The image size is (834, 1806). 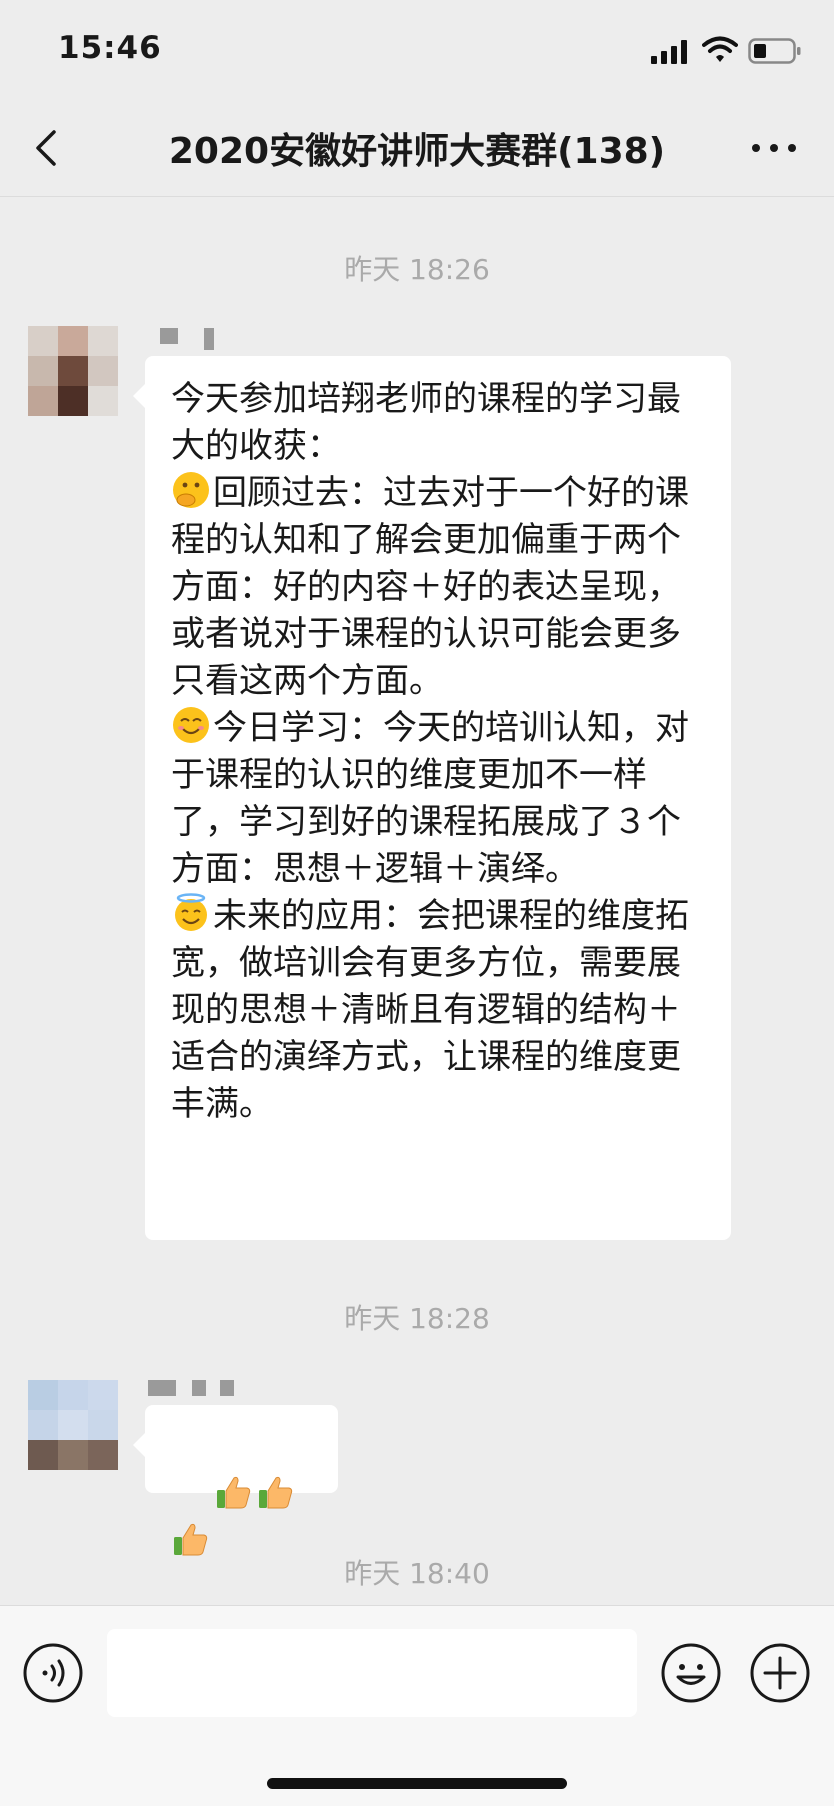 I want to click on message-timestamp: 昨天 18:40, so click(x=417, y=1573).